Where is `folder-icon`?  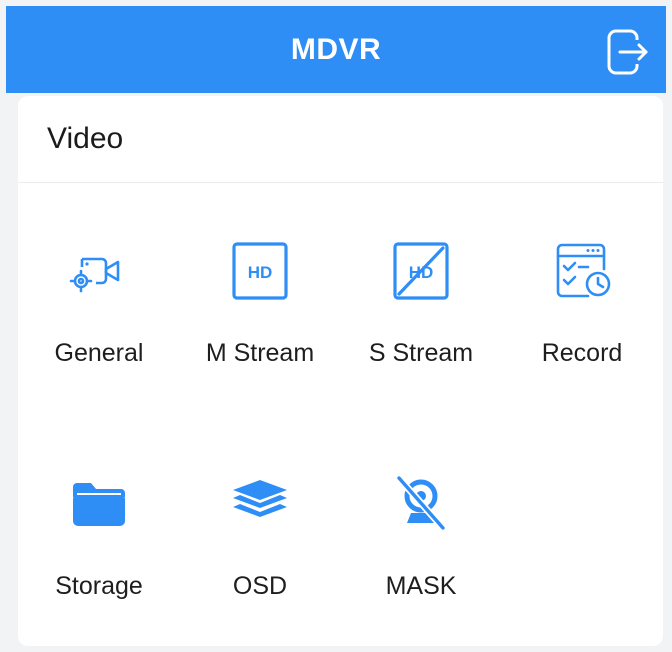
folder-icon is located at coordinates (99, 504).